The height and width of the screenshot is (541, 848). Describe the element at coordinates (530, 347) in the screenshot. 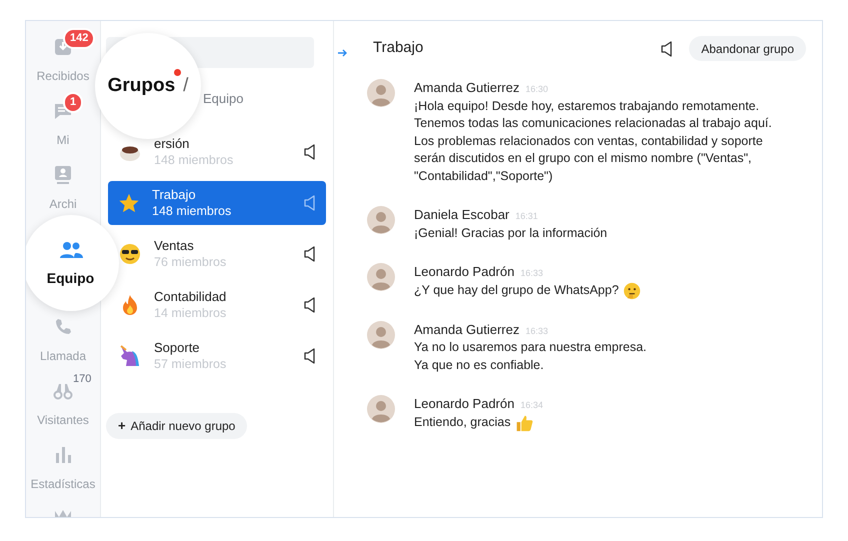

I see `message-text: Ya no lo usaremos para nuestra empresa.` at that location.